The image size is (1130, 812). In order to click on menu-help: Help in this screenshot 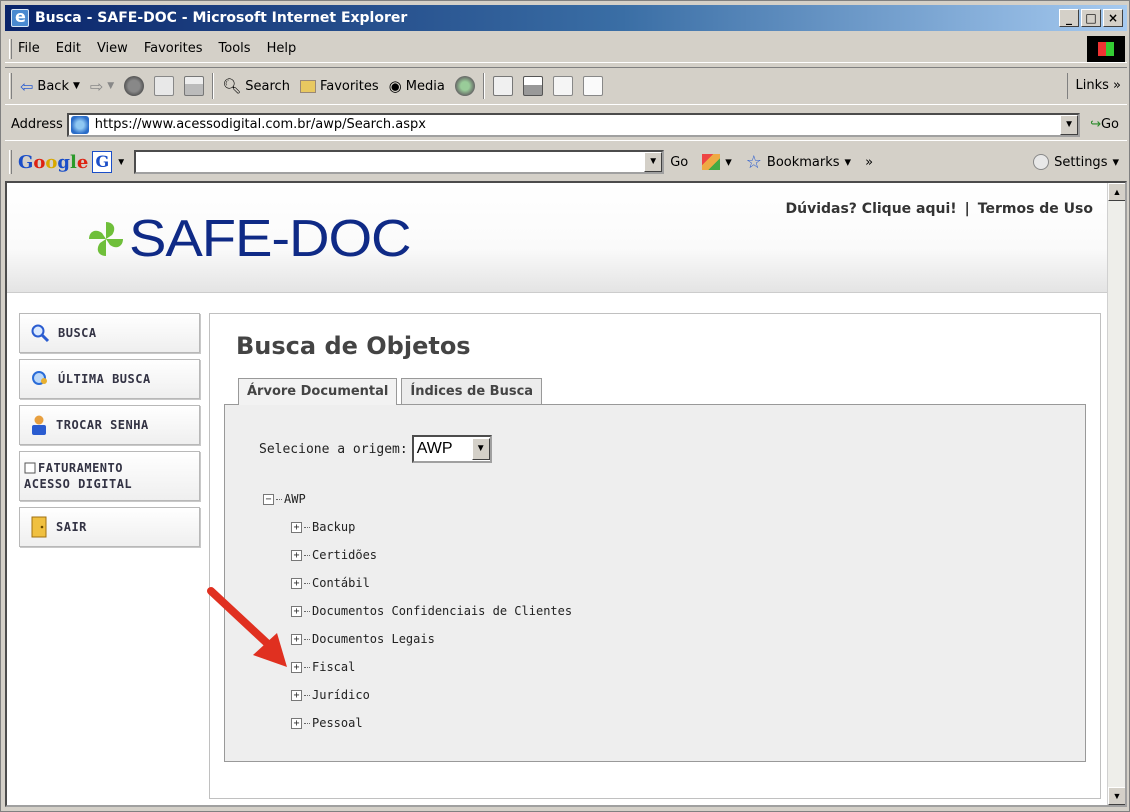, I will do `click(282, 48)`.